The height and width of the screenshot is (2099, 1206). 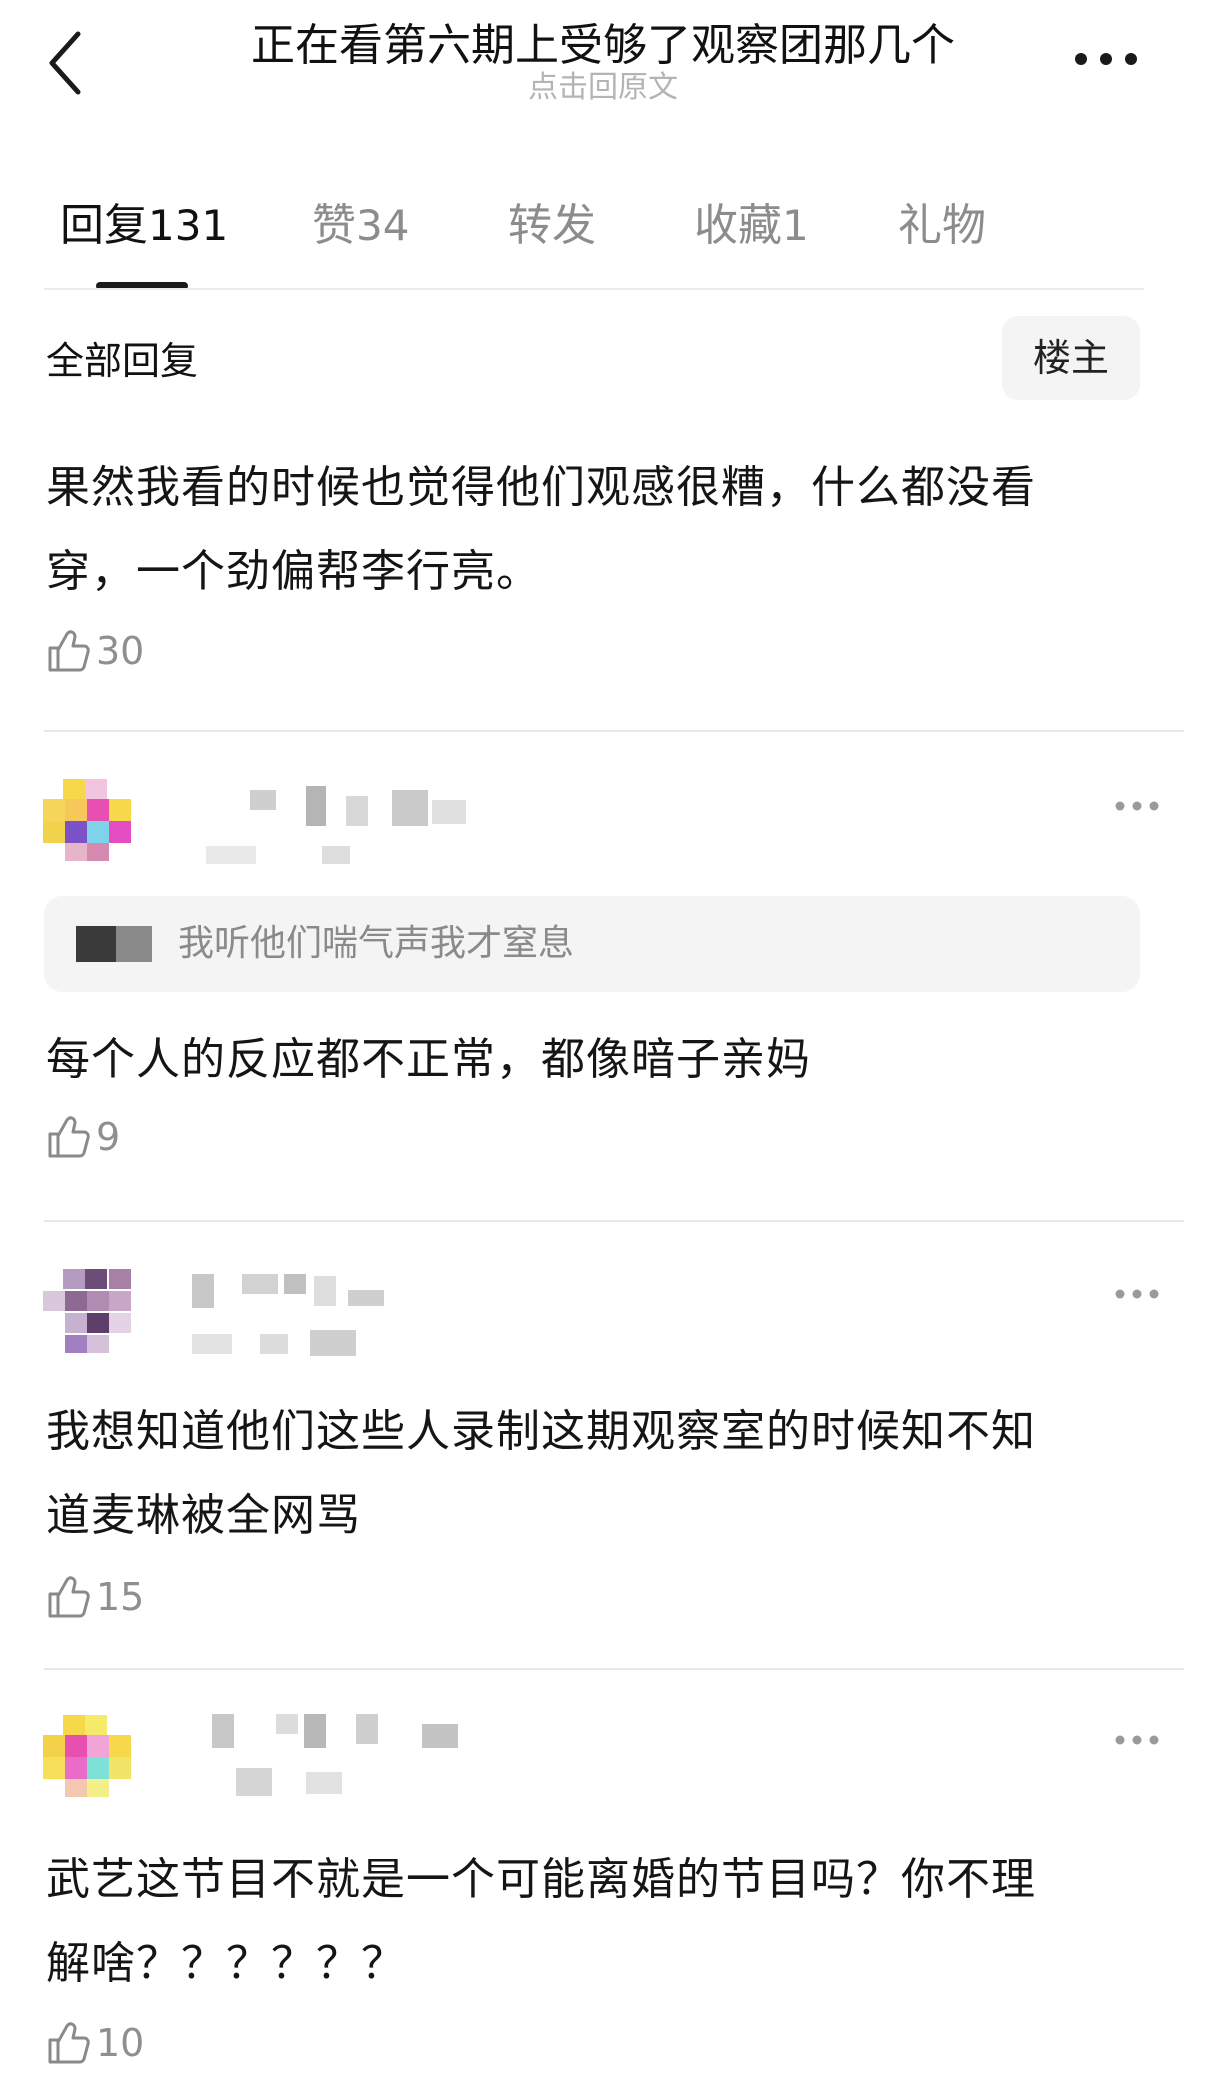 What do you see at coordinates (108, 1137) in the screenshot?
I see `like-count: 9` at bounding box center [108, 1137].